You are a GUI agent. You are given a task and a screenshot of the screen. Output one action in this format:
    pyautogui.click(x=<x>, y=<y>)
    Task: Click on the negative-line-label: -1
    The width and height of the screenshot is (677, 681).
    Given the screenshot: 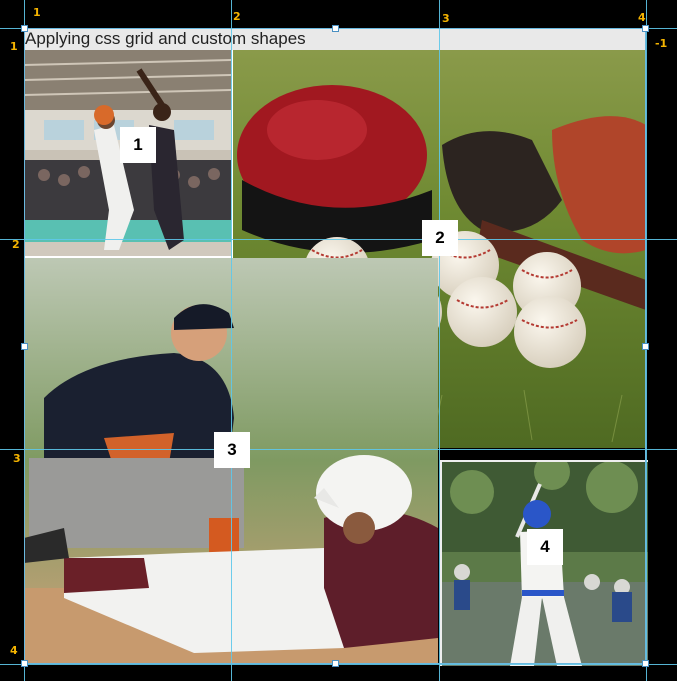 What is the action you would take?
    pyautogui.click(x=661, y=43)
    